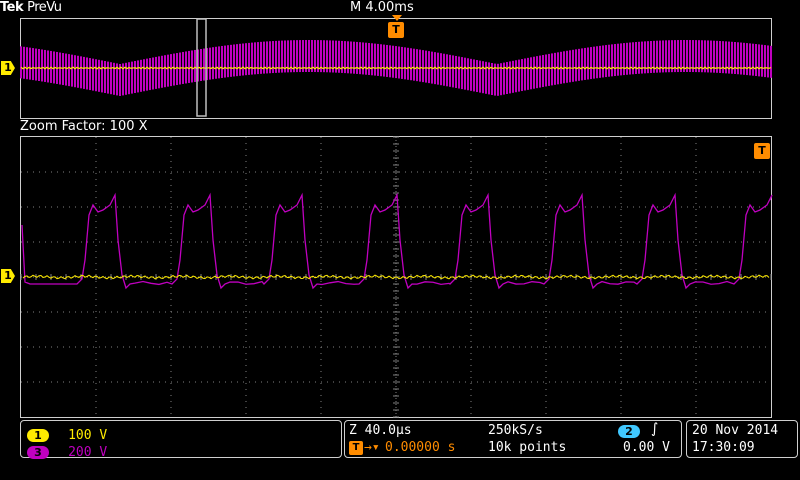  What do you see at coordinates (420, 447) in the screenshot?
I see `trigger-position: 0.00000 s` at bounding box center [420, 447].